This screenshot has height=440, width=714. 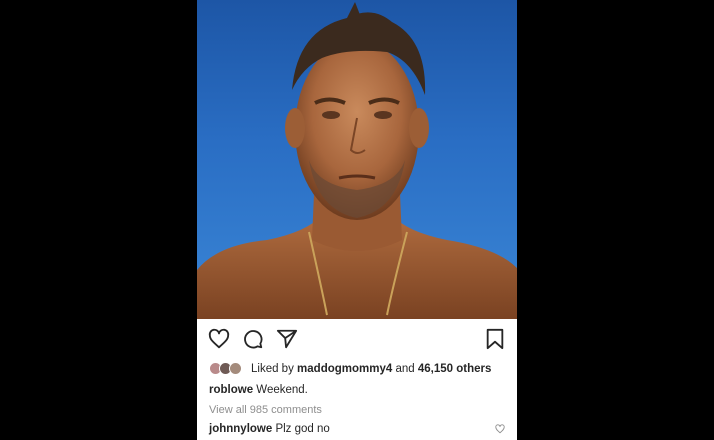 I want to click on comment-item: johnnylowe Plz god no, so click(x=357, y=428).